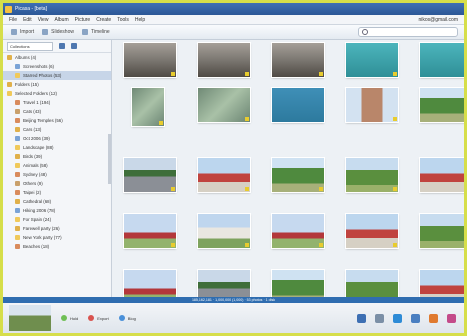 The height and width of the screenshot is (336, 467). What do you see at coordinates (121, 318) in the screenshot?
I see `blog-icon` at bounding box center [121, 318].